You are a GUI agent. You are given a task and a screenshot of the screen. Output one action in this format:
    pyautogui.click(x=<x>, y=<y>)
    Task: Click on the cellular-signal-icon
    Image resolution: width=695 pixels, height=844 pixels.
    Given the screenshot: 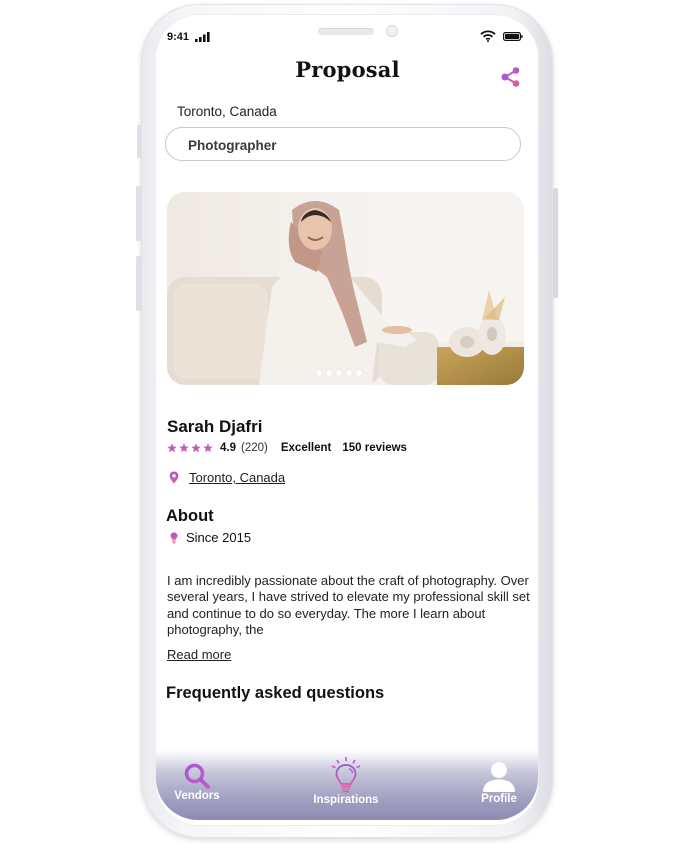 What is the action you would take?
    pyautogui.click(x=202, y=37)
    